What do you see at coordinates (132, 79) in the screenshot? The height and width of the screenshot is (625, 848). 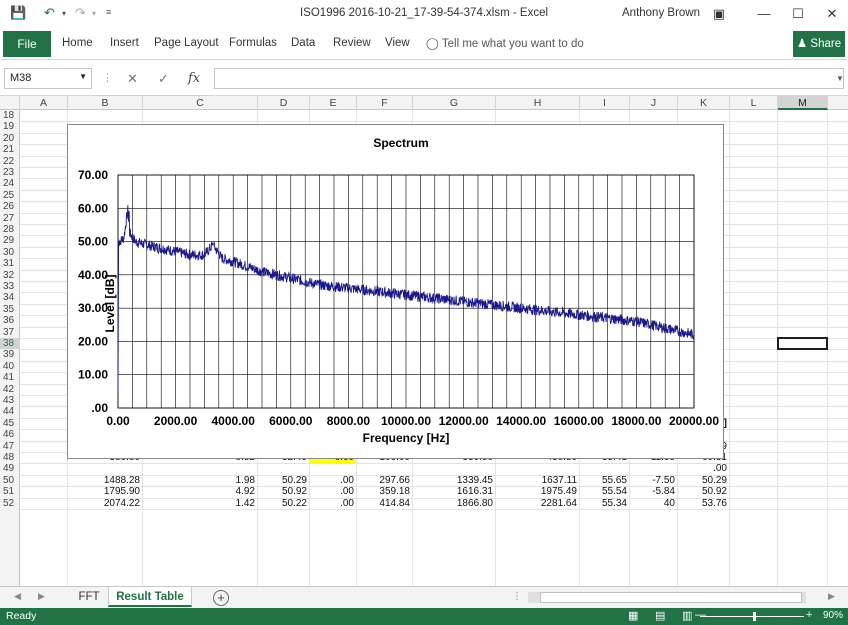 I see `cancel-icon: ✕` at bounding box center [132, 79].